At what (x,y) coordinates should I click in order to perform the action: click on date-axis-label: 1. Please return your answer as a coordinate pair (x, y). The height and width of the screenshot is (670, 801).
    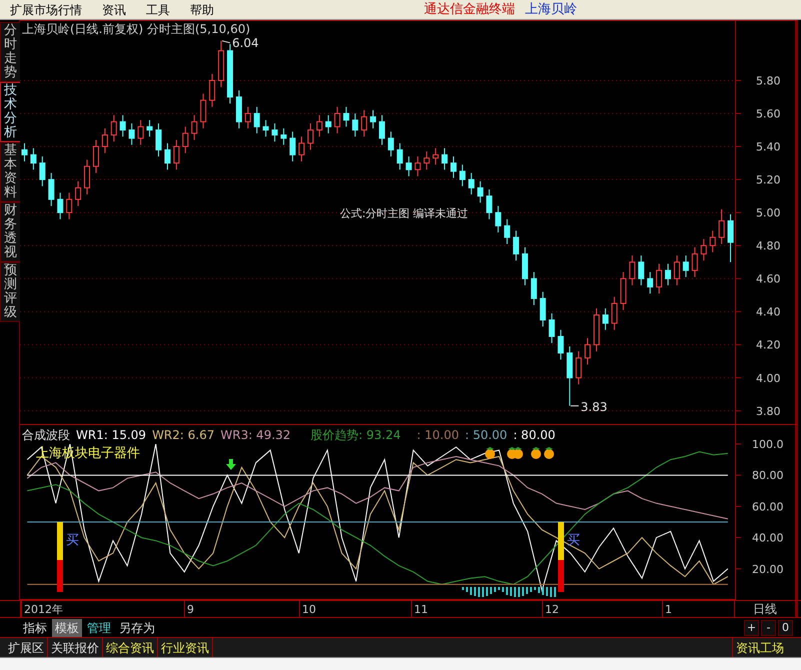
    Looking at the image, I should click on (668, 609).